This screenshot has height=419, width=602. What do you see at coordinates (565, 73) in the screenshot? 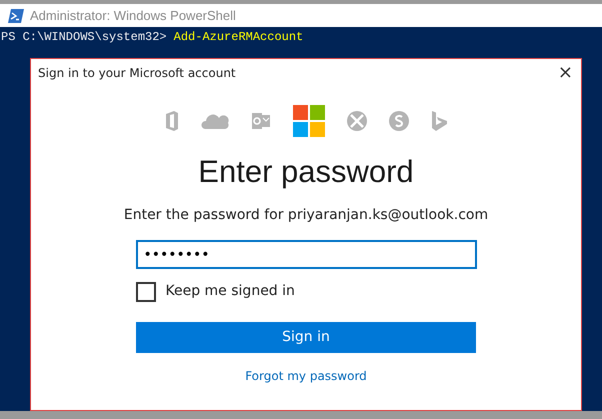
I see `close-button: ×` at bounding box center [565, 73].